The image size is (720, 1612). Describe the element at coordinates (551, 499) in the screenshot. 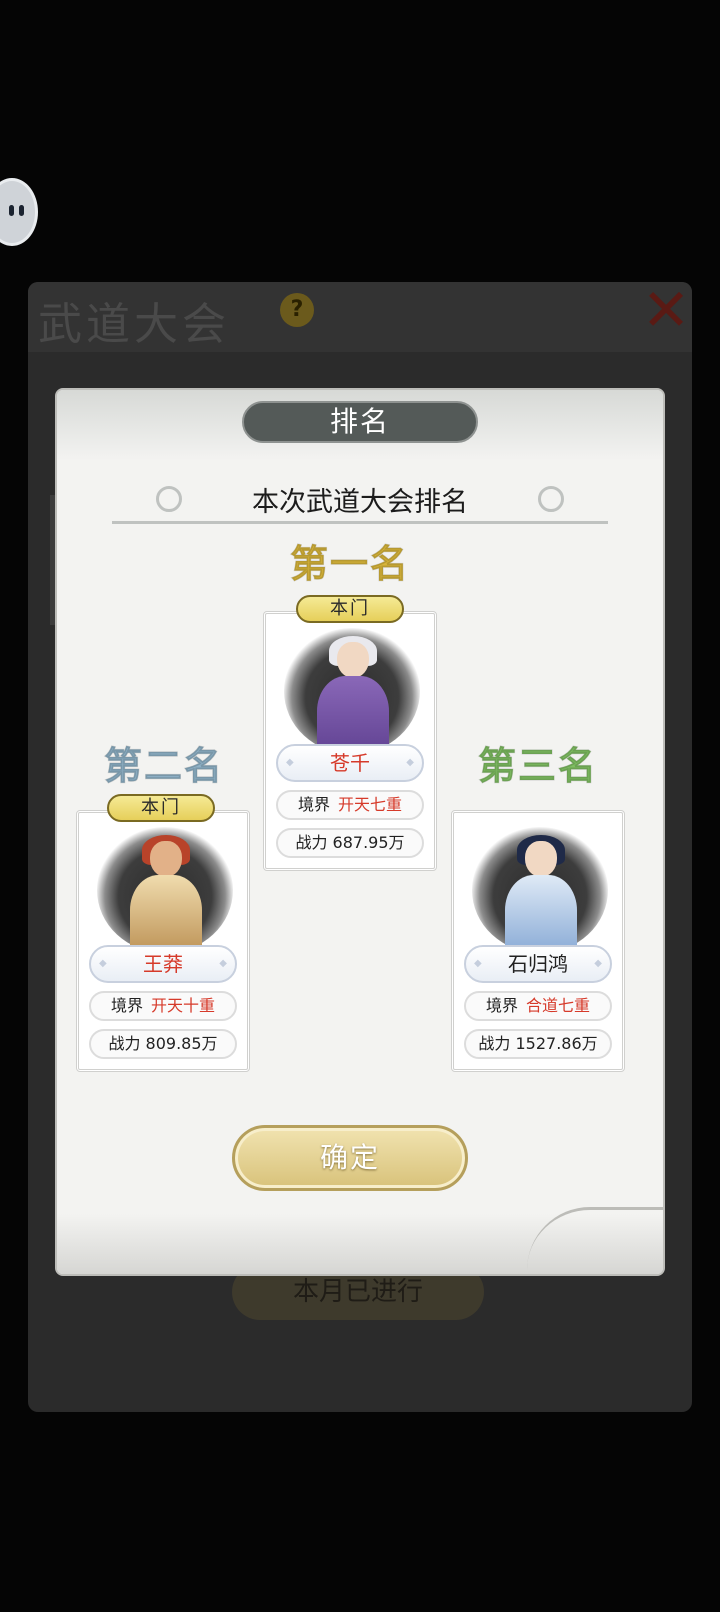

I see `cloud-curl-right` at that location.